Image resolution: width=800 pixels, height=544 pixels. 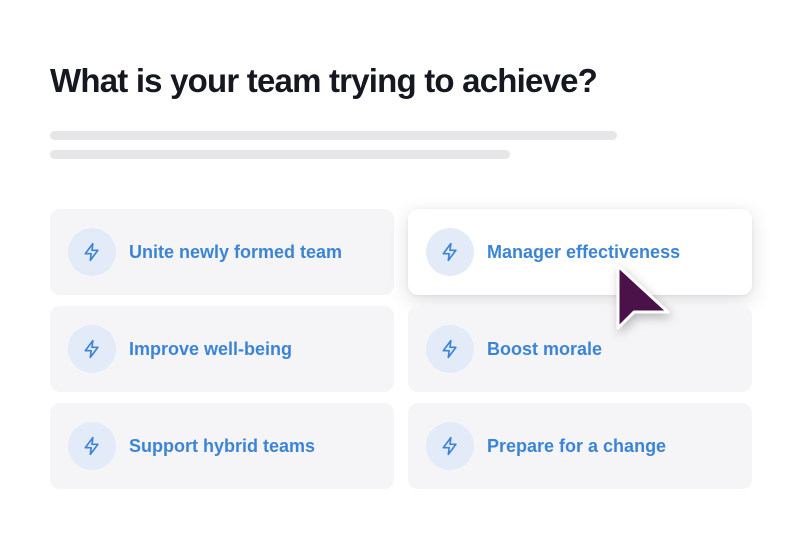 I want to click on option-card-manager-effectiveness: Manager effectiveness, so click(x=580, y=252).